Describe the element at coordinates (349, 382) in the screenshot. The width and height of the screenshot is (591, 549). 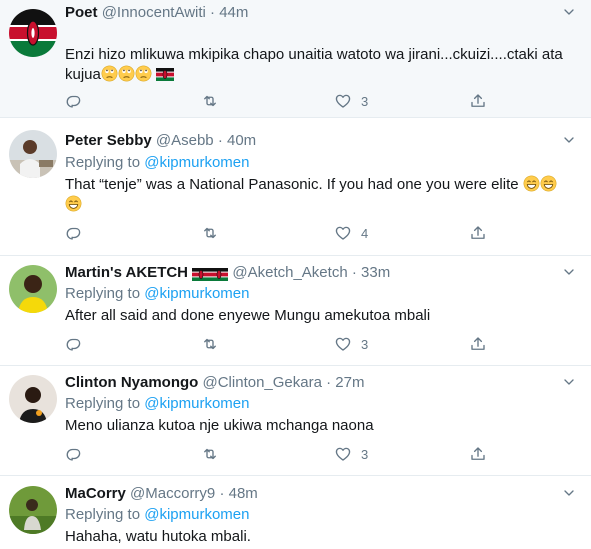
I see `timestamp: 27m` at that location.